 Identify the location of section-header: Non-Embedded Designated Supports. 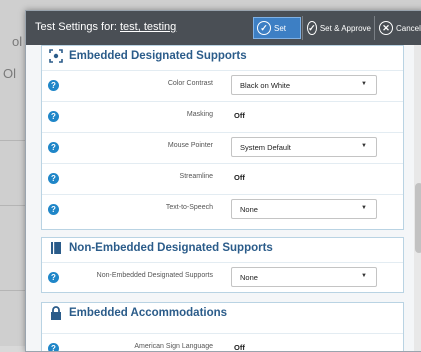
(222, 249).